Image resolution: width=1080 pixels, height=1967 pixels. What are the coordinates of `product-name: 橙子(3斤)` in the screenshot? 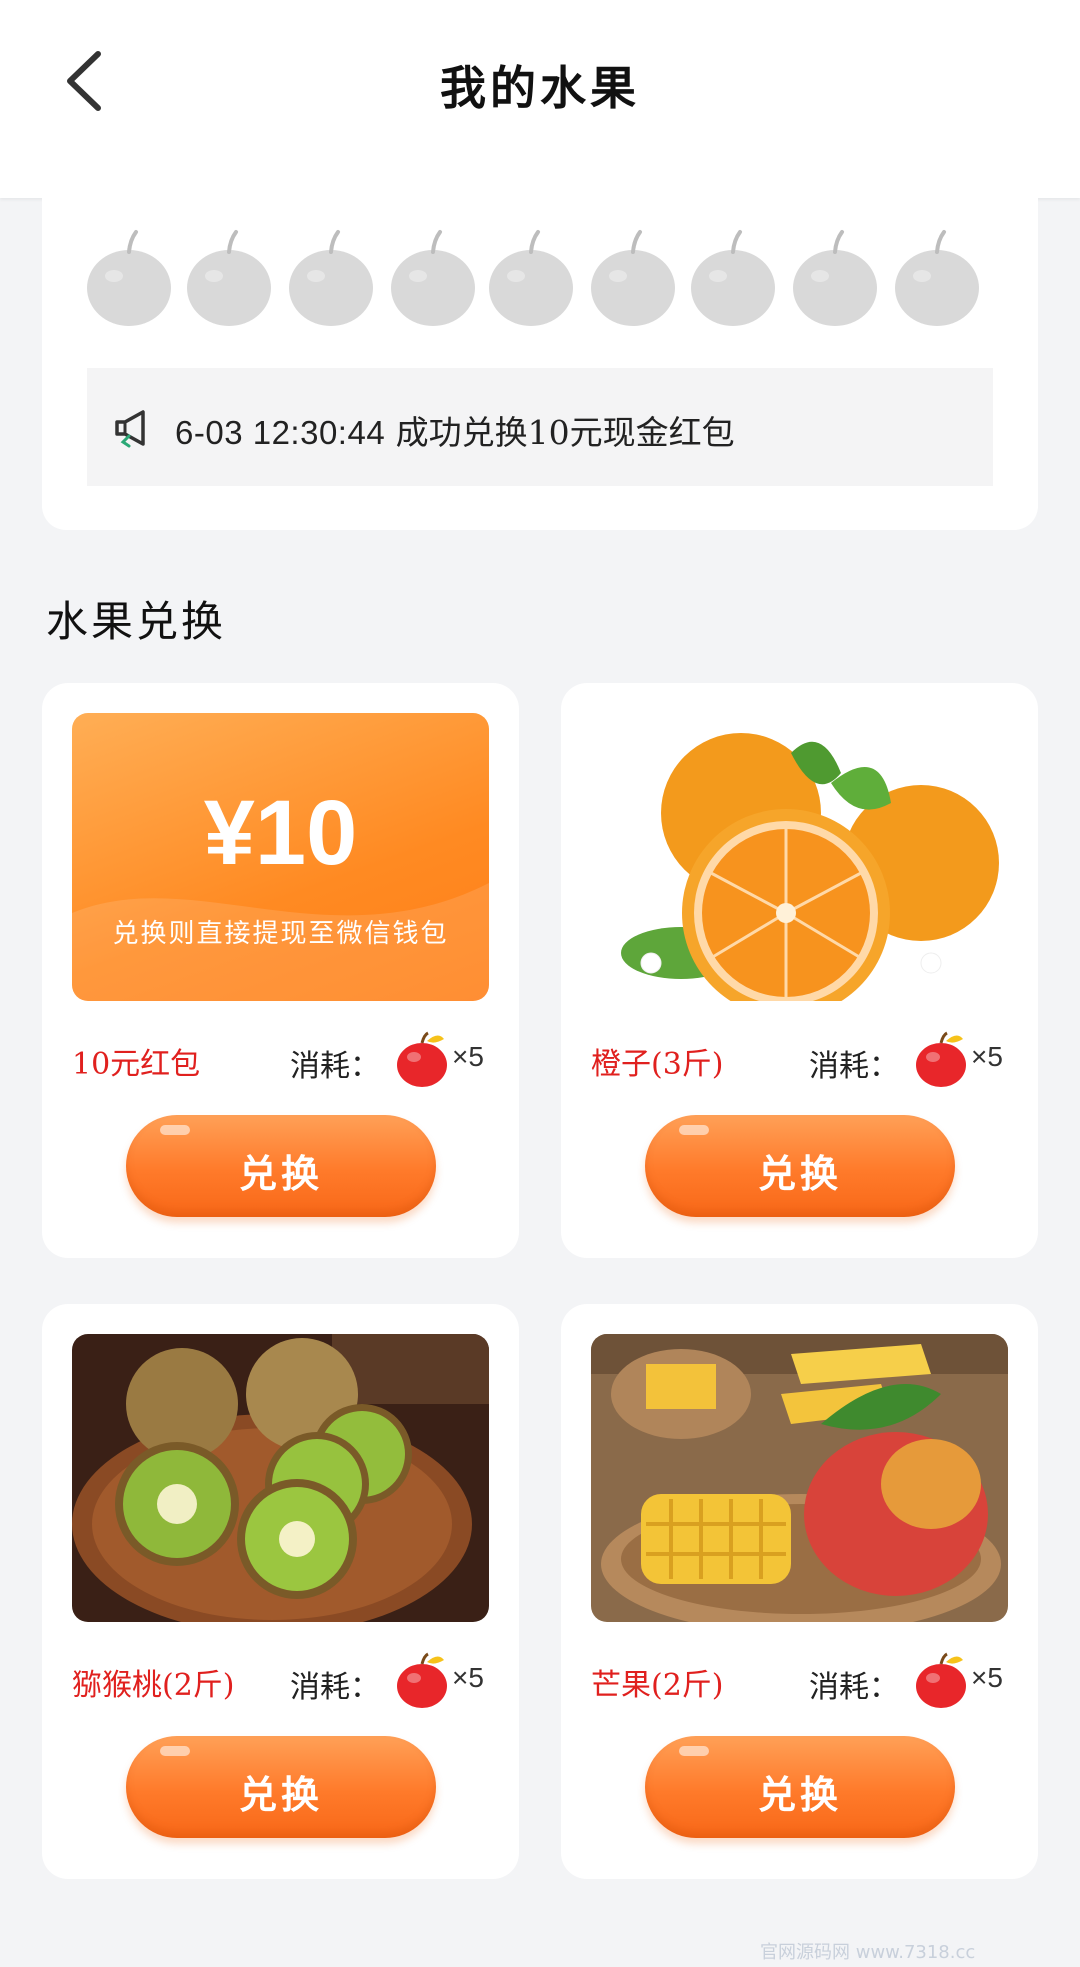 It's located at (657, 1064).